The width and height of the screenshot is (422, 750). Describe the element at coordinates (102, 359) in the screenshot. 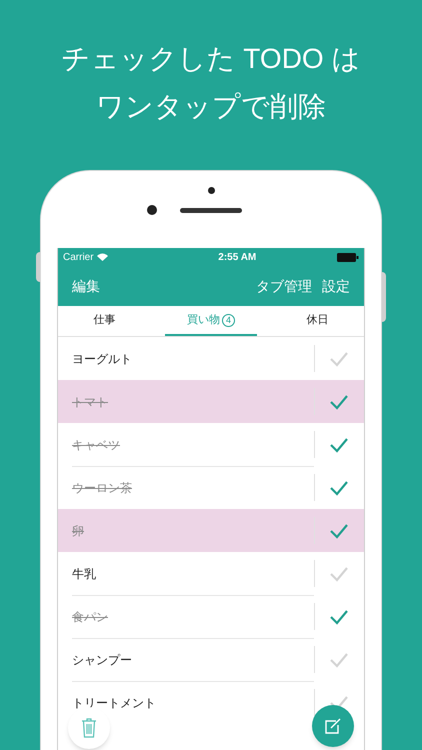

I see `todo-text: ヨーグルト` at that location.